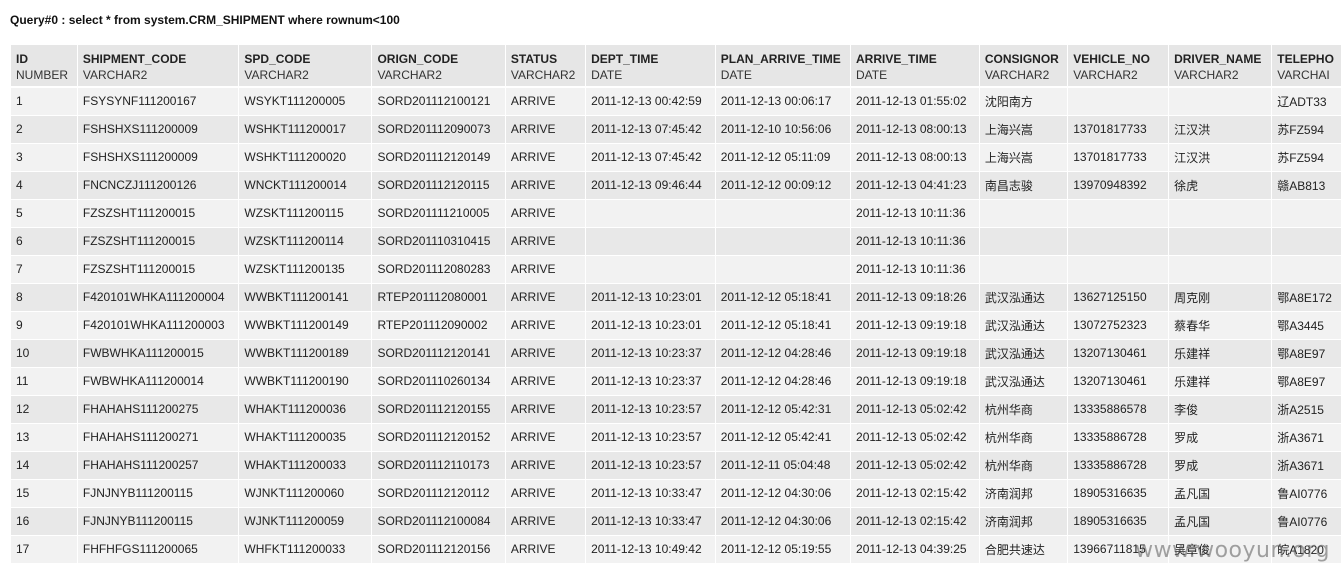 The image size is (1342, 565). What do you see at coordinates (158, 296) in the screenshot?
I see `table-cell: F420101WHKA111200004` at bounding box center [158, 296].